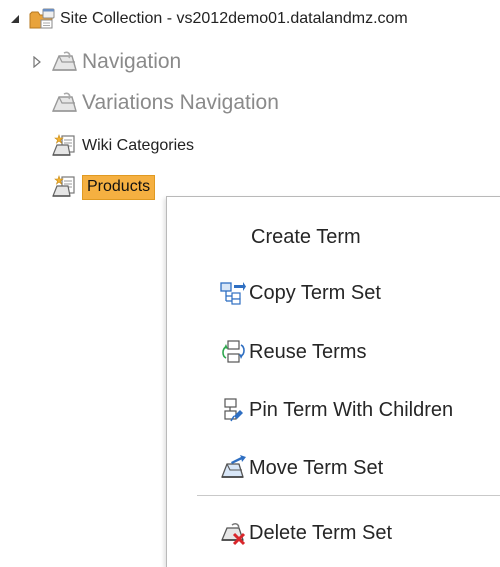  Describe the element at coordinates (233, 293) in the screenshot. I see `copy-term-set-icon` at that location.